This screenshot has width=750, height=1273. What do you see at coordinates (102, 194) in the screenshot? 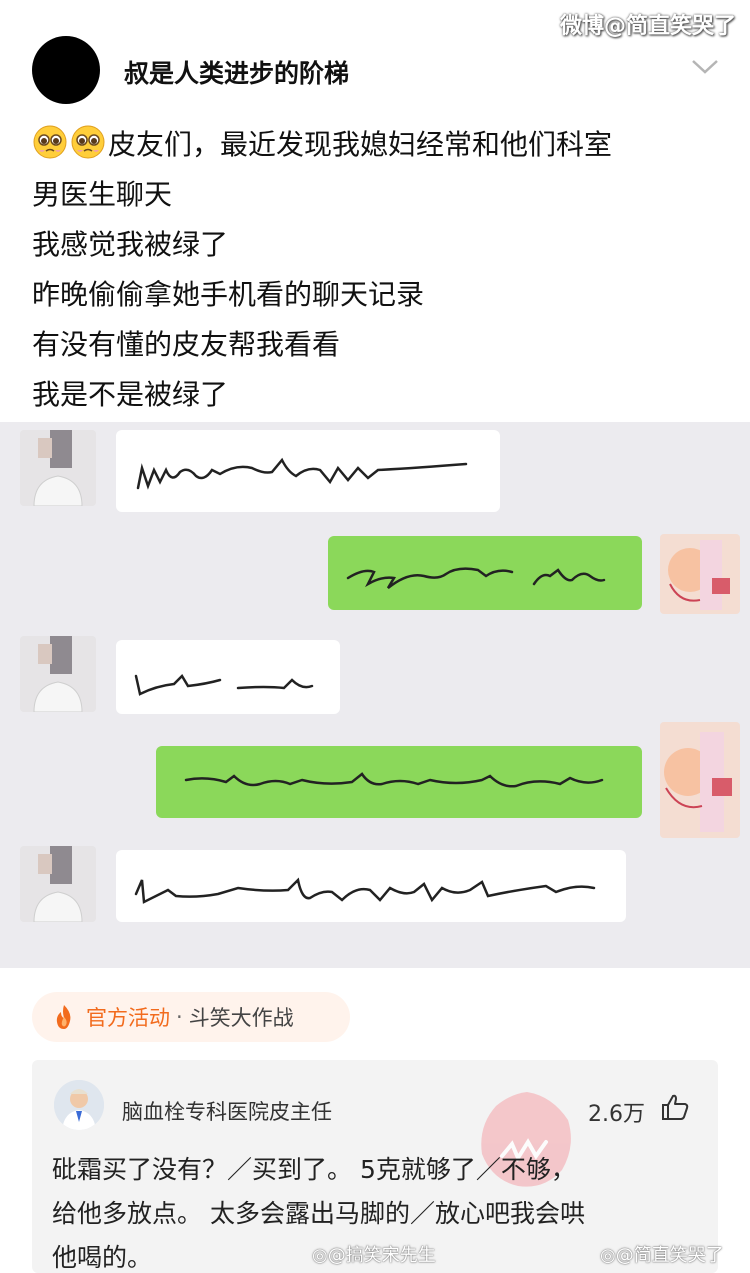
I see `post-line: 男医生聊天` at bounding box center [102, 194].